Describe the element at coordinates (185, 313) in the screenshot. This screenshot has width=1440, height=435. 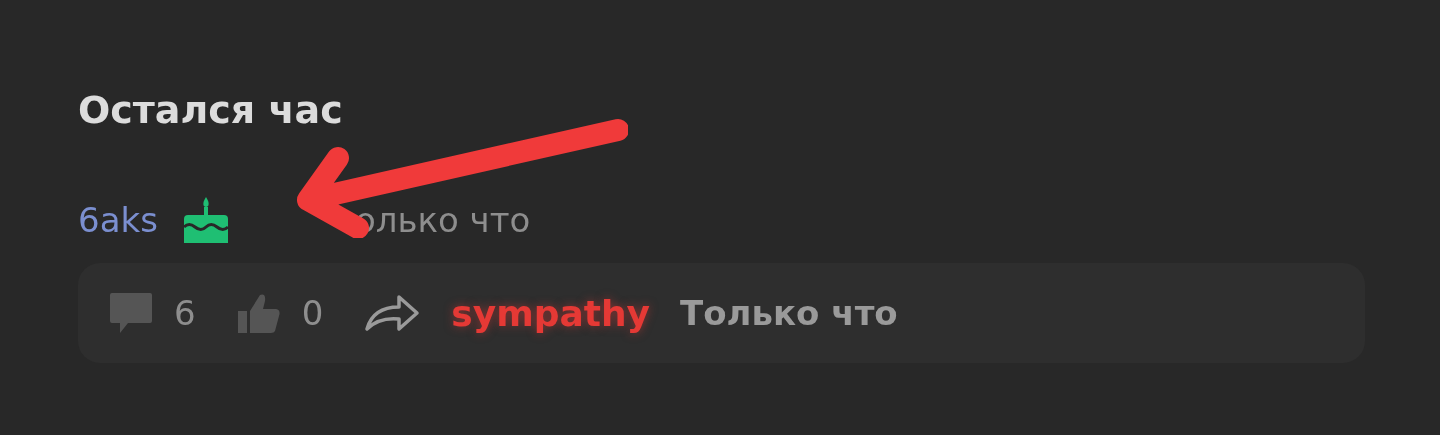
I see `comment-count: 6` at that location.